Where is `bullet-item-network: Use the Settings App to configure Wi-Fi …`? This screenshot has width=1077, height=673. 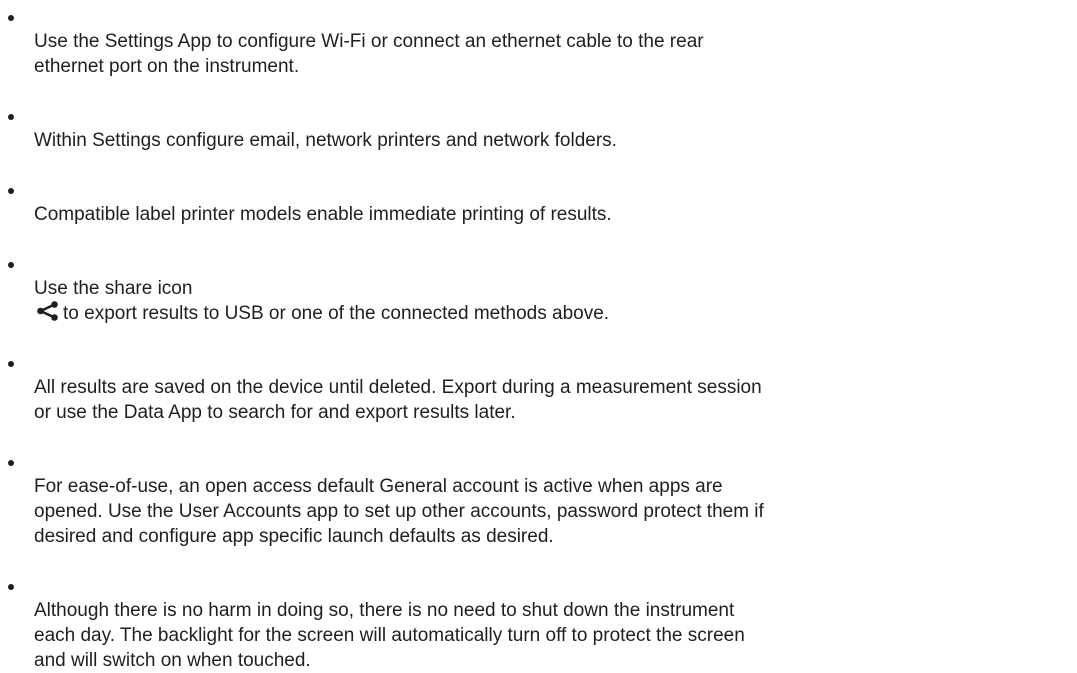
bullet-item-network: Use the Settings App to configure Wi-Fi … is located at coordinates (542, 41).